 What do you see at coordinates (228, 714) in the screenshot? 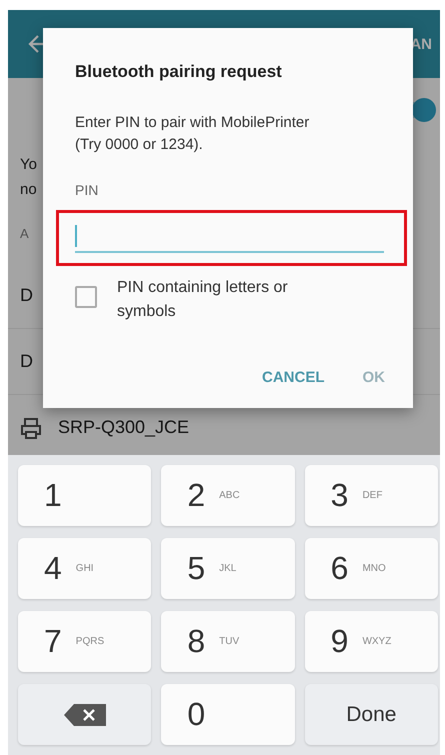
I see `digit-key: 0` at bounding box center [228, 714].